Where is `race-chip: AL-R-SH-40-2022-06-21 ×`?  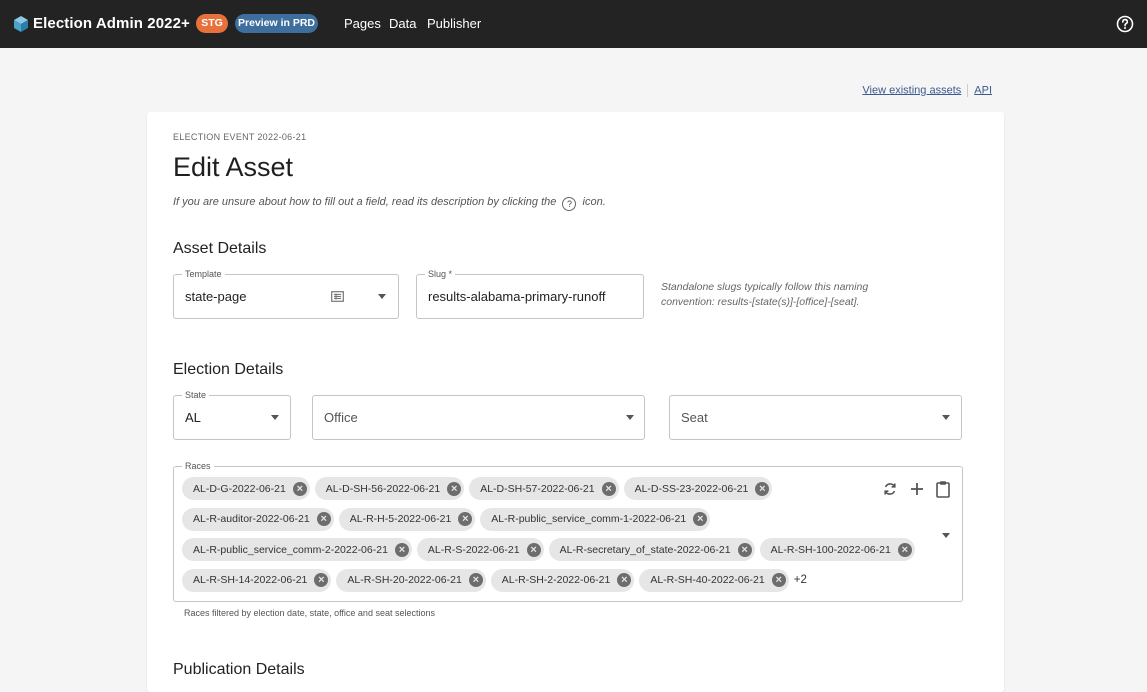 race-chip: AL-R-SH-40-2022-06-21 × is located at coordinates (714, 580).